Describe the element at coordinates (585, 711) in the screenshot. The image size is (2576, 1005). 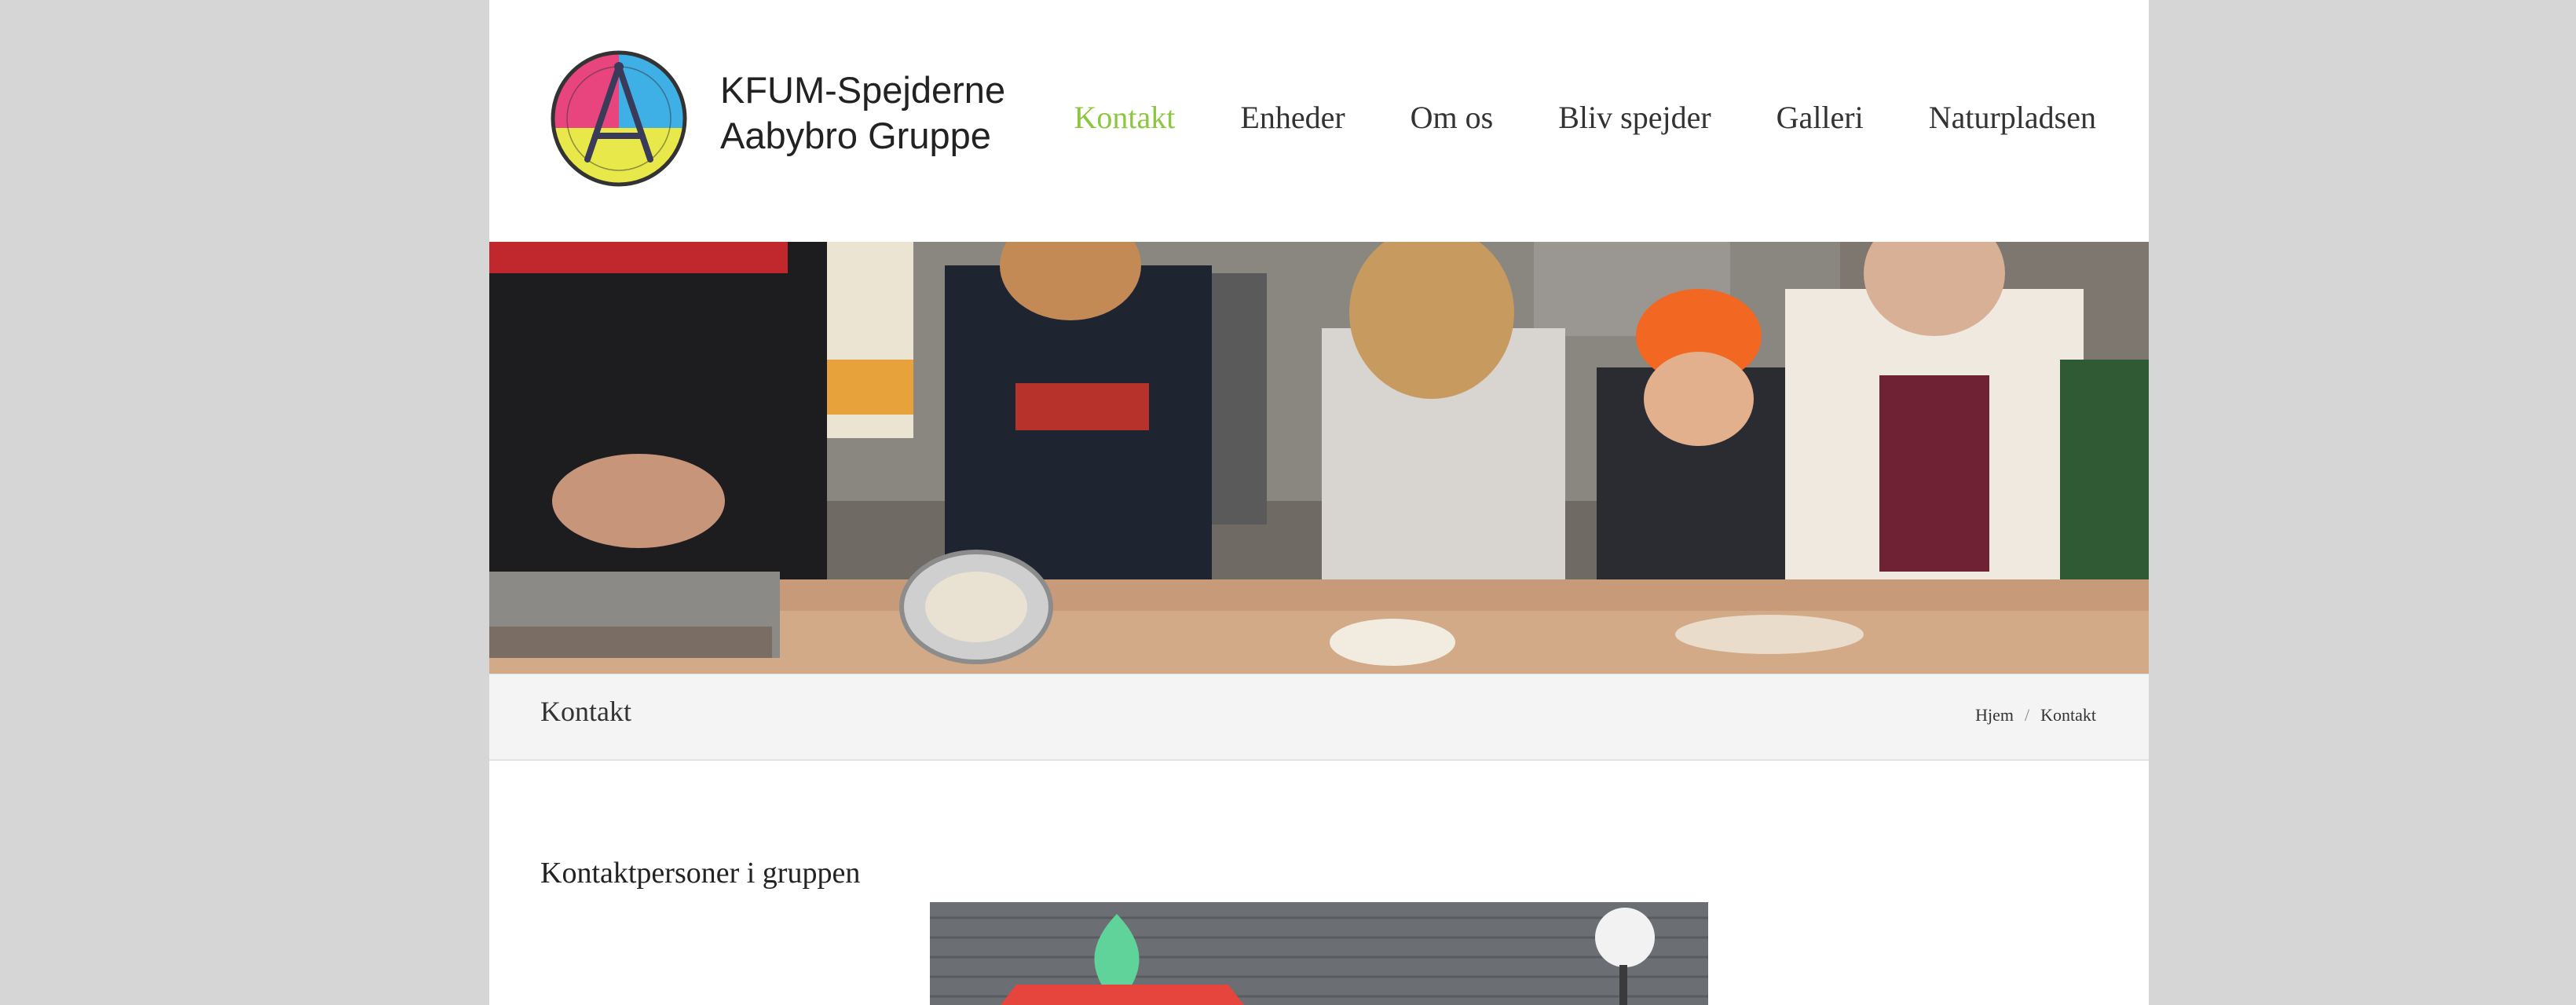
I see `page-title: Kontakt` at that location.